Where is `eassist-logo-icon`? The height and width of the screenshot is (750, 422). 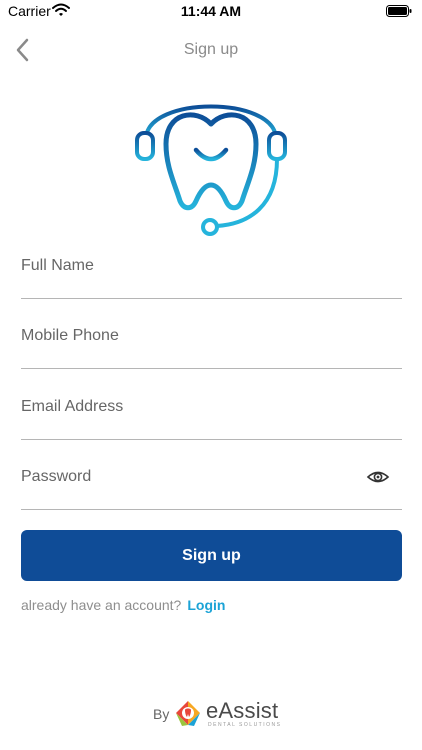
eassist-logo-icon is located at coordinates (188, 713).